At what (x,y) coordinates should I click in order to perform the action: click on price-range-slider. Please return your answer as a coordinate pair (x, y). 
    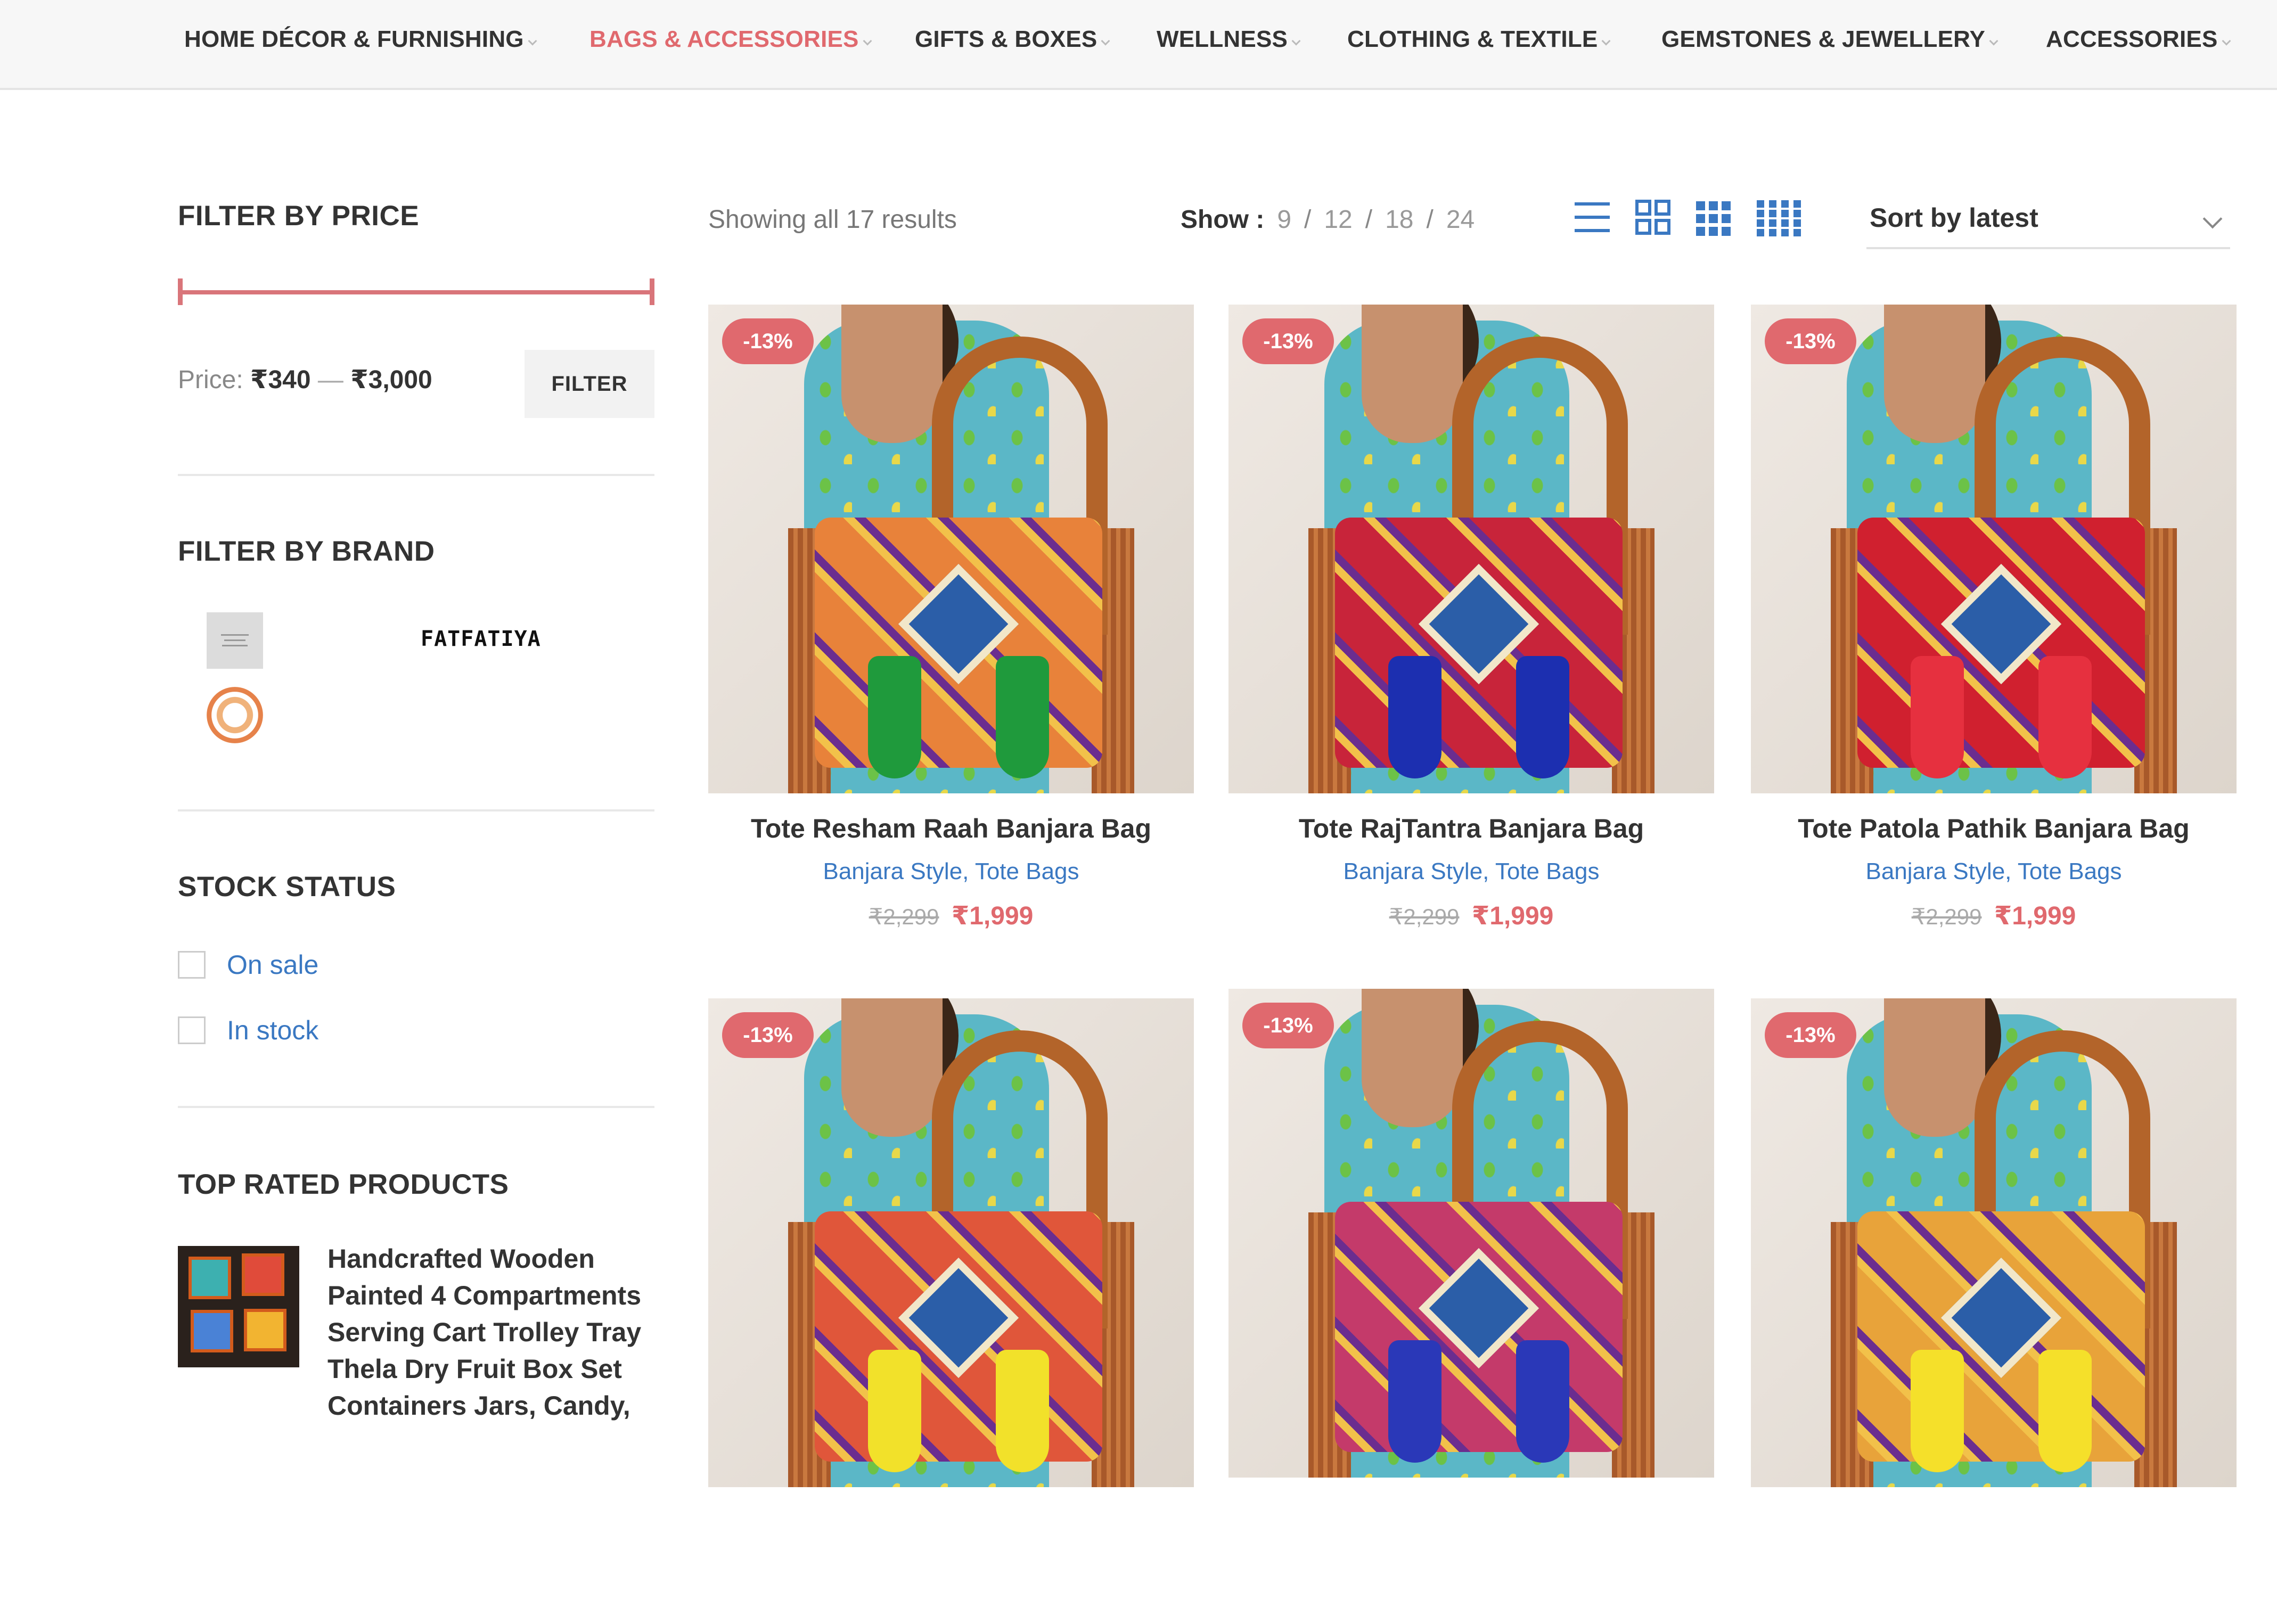
    Looking at the image, I should click on (416, 291).